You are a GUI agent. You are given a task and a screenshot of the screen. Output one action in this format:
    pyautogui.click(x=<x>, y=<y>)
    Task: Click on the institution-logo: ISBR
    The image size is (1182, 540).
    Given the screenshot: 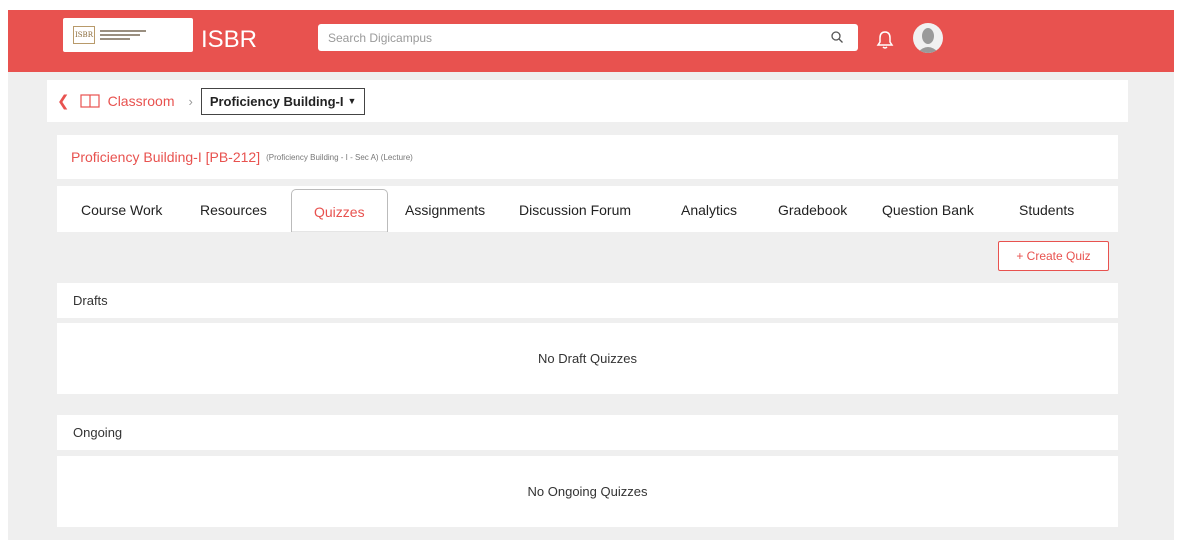 What is the action you would take?
    pyautogui.click(x=128, y=35)
    